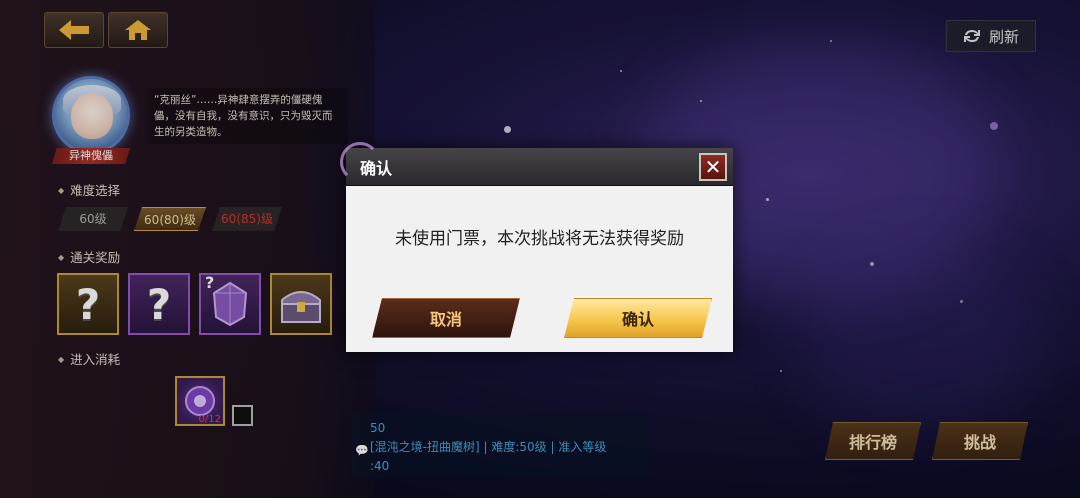 The image size is (1080, 498). Describe the element at coordinates (638, 318) in the screenshot. I see `confirm-button: 确认` at that location.